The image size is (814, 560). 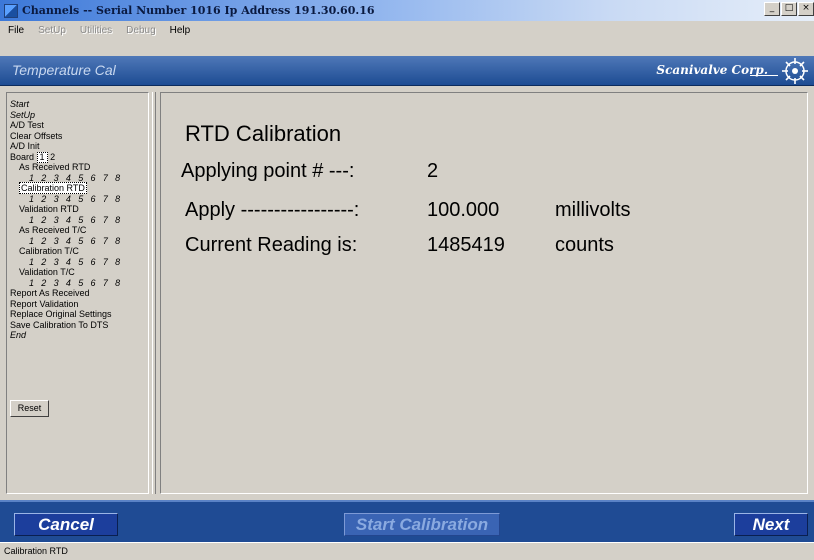 I want to click on sidebar-item-report-as-received: Report As Received, so click(x=79, y=293).